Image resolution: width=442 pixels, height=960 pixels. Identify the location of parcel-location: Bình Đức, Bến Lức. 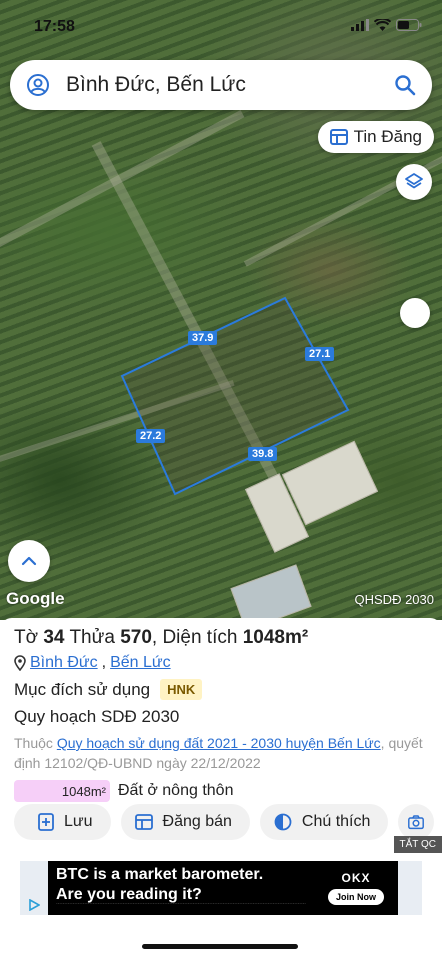
(221, 663).